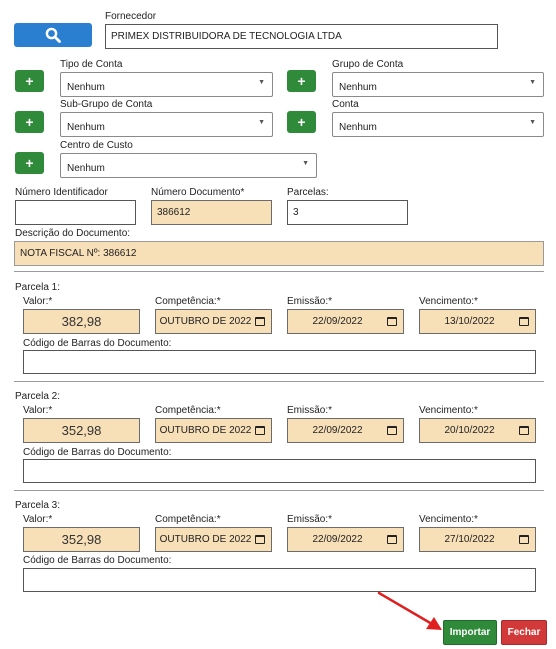 This screenshot has height=649, width=556. Describe the element at coordinates (38, 396) in the screenshot. I see `parcela-title: Parcela 2:` at that location.